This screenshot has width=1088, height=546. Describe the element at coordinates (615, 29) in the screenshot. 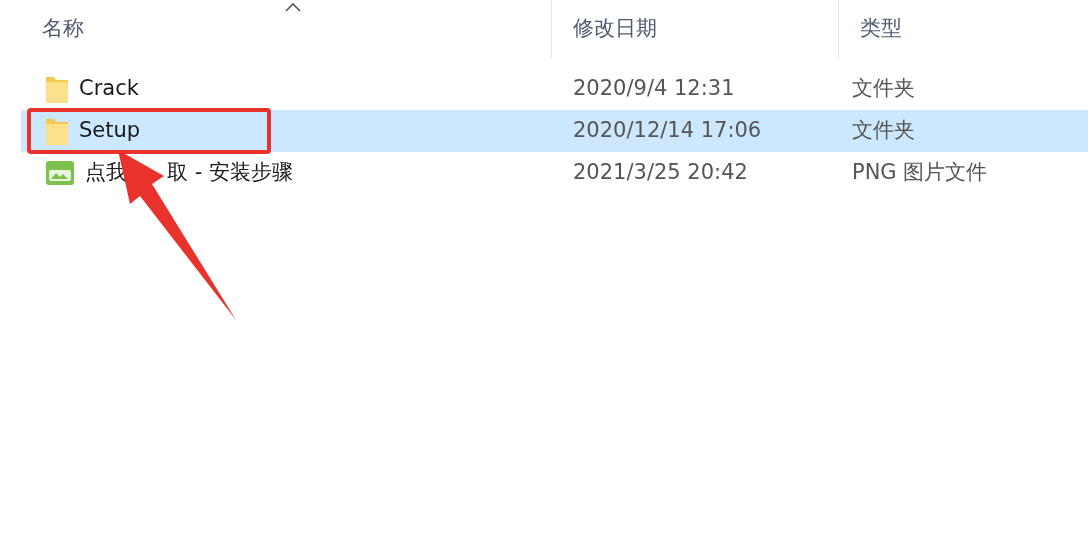

I see `column-header: 修改日期` at that location.